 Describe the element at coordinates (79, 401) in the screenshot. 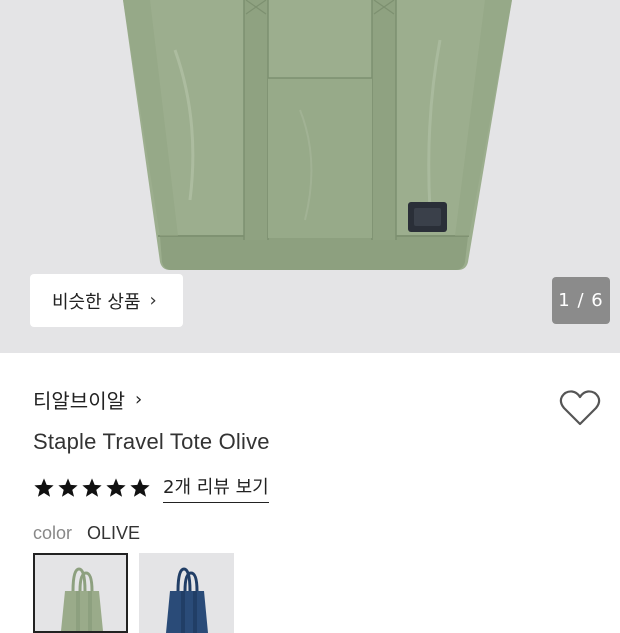

I see `brand-name: 티알브이알` at that location.